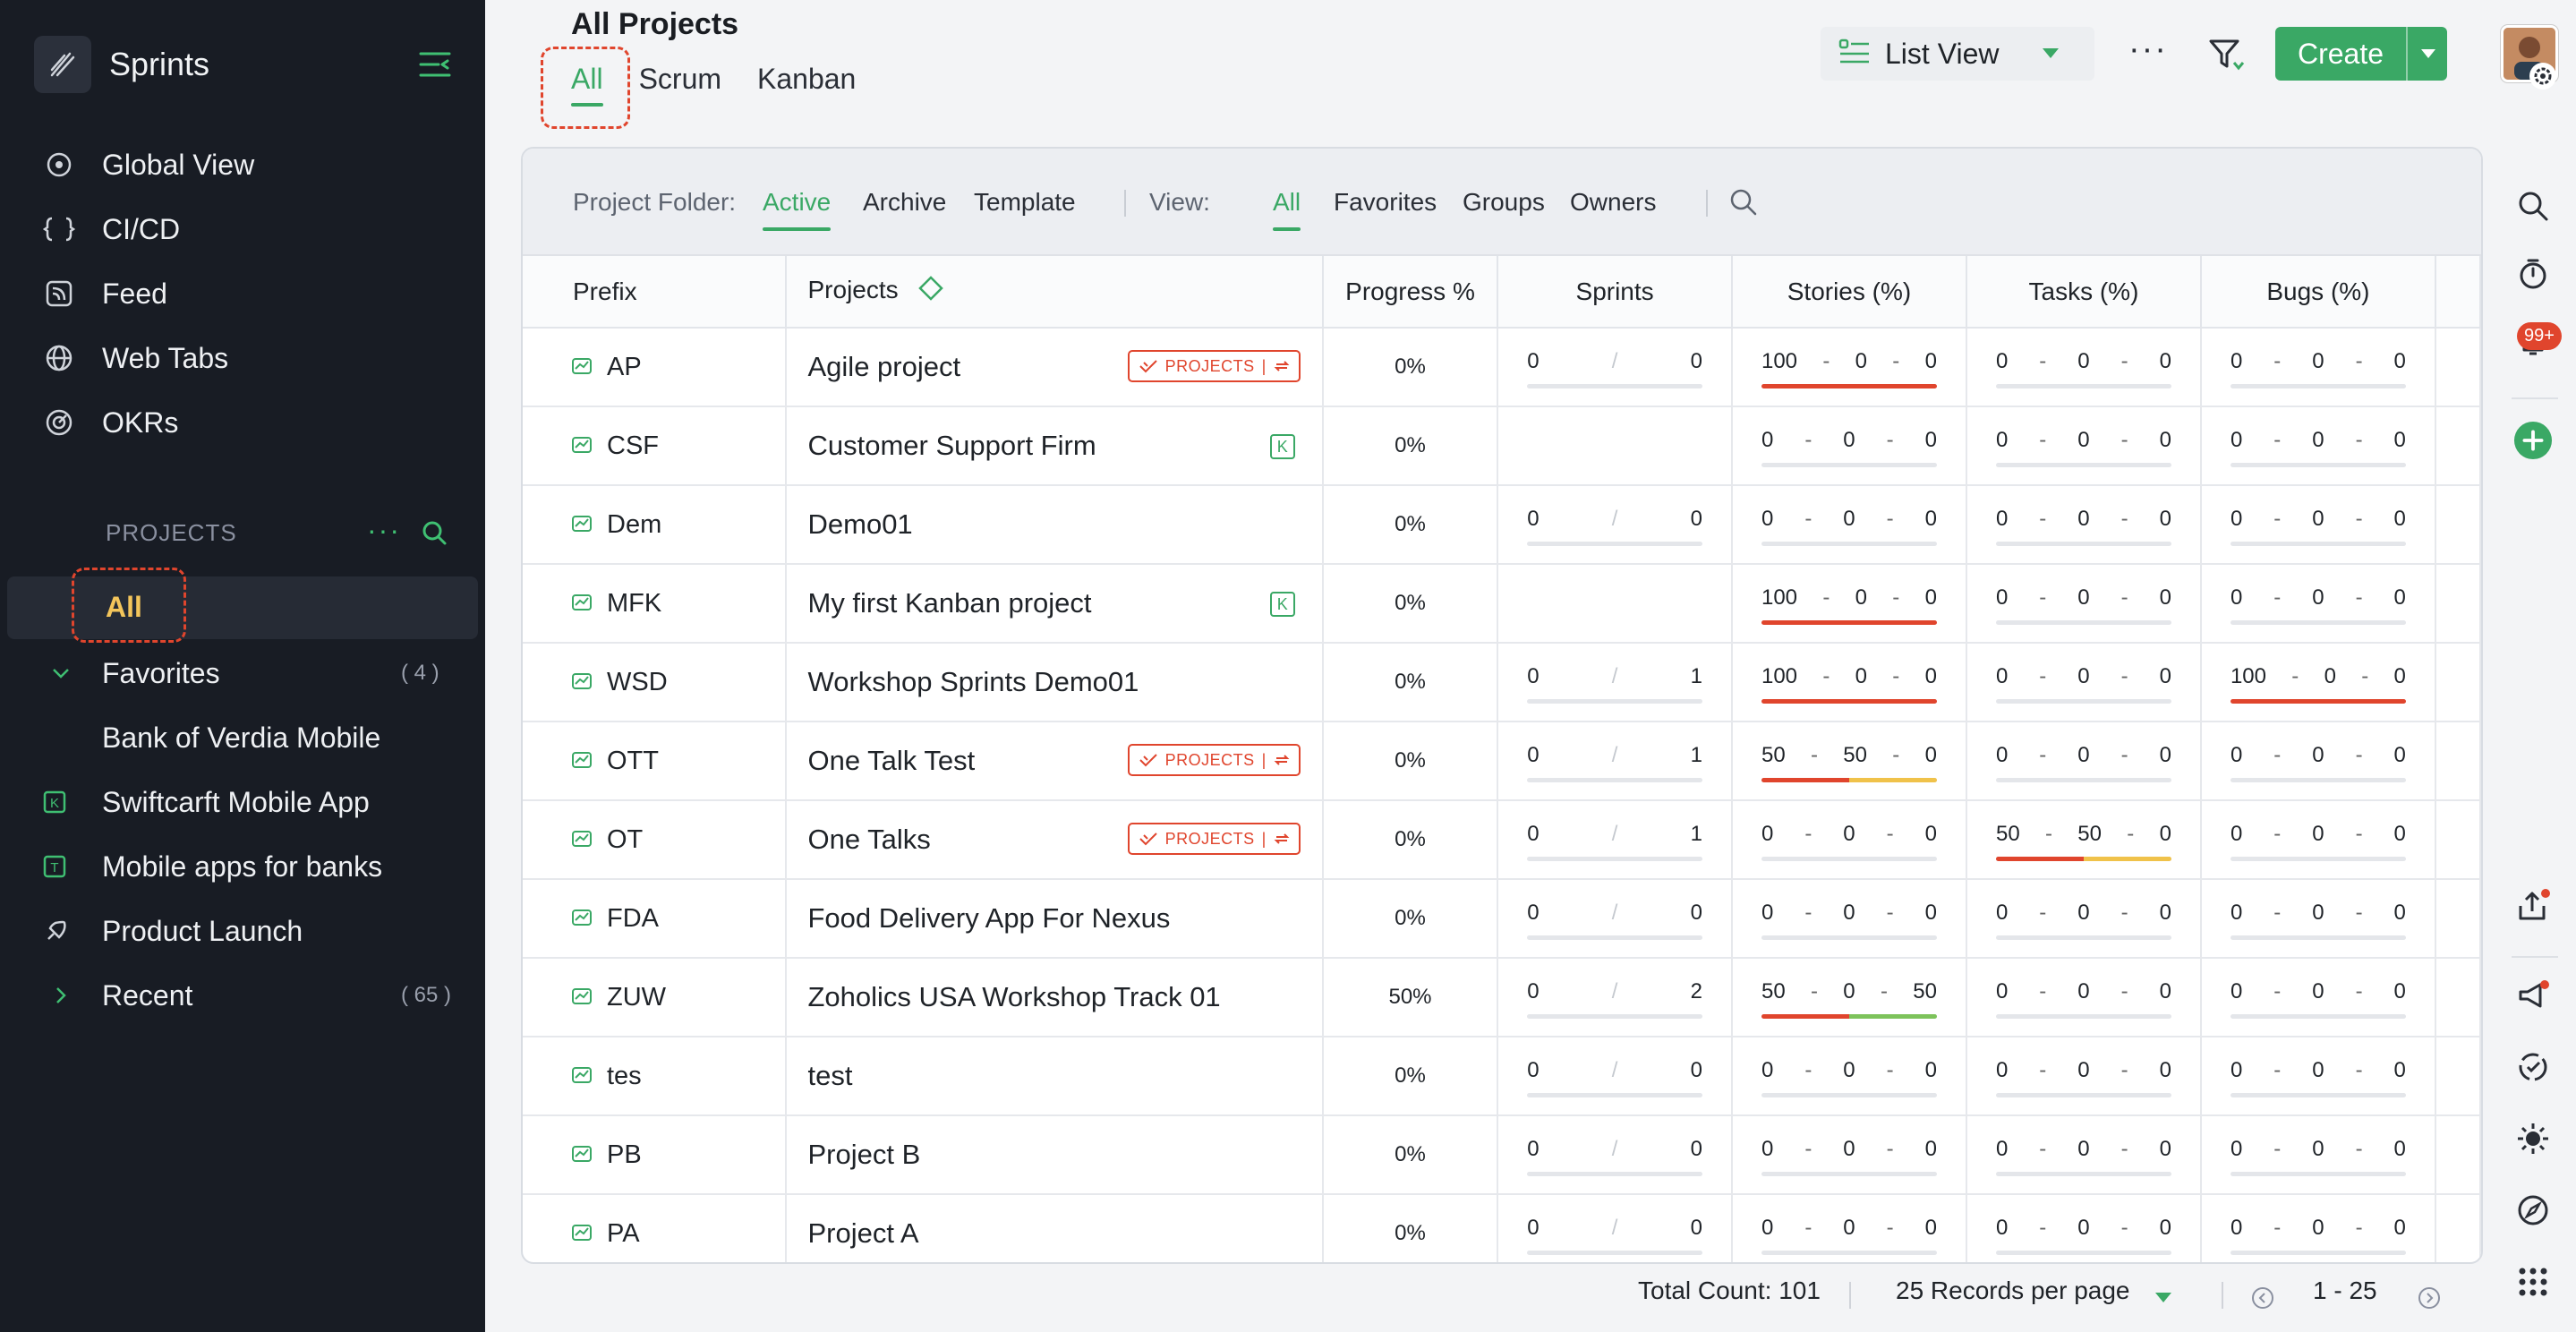 Image resolution: width=2576 pixels, height=1332 pixels. I want to click on prev-page-icon, so click(2262, 1300).